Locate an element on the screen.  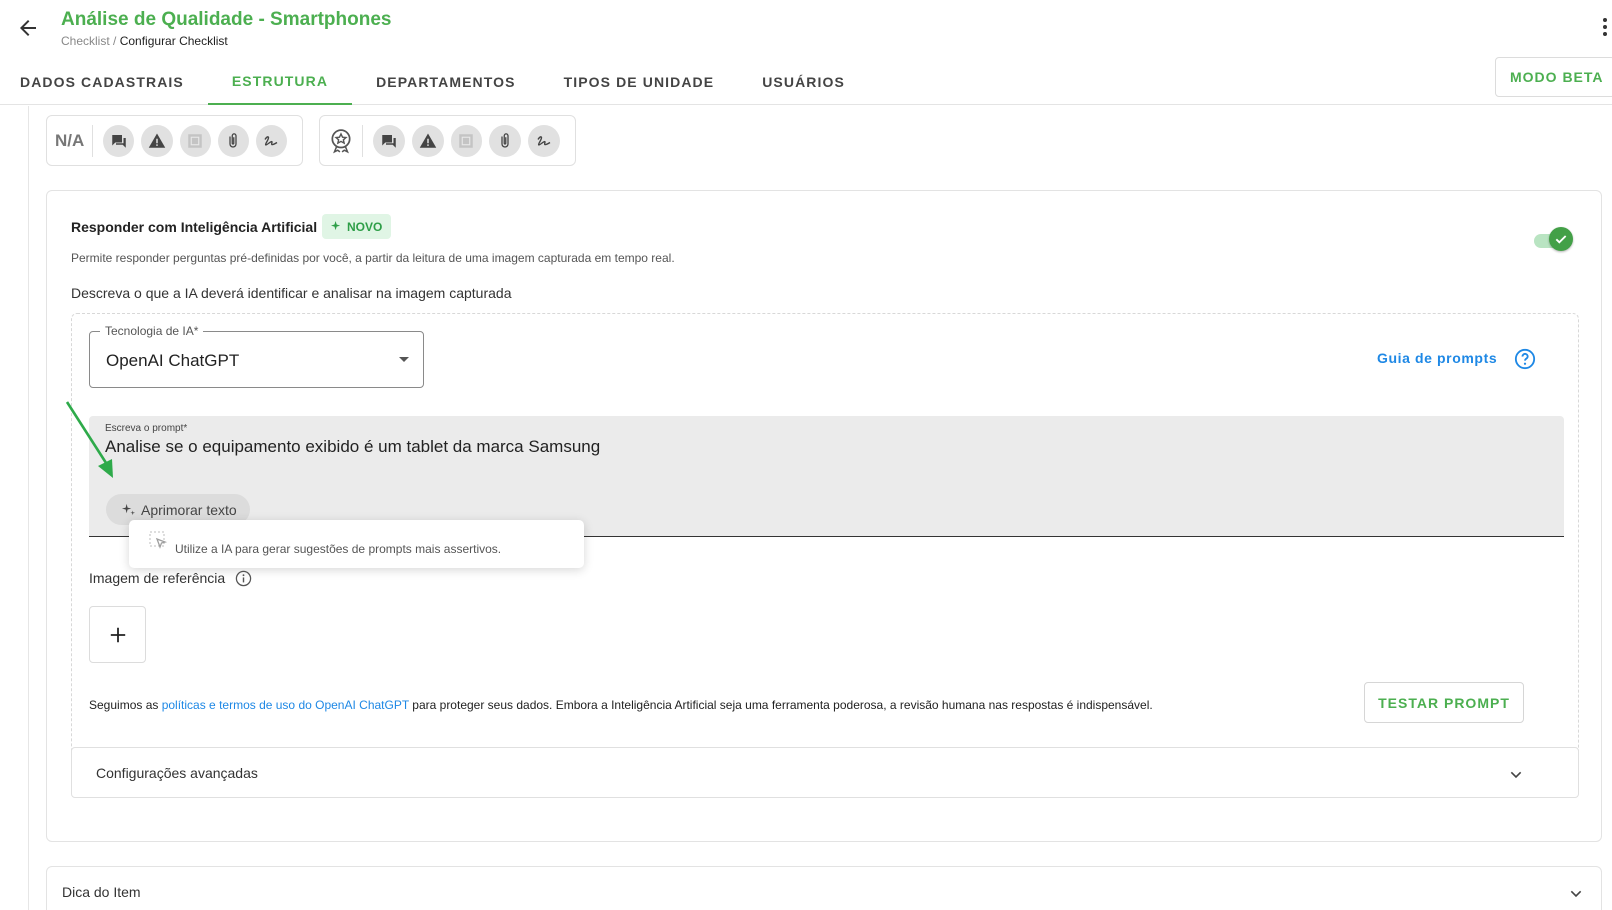
page-title: Análise de Qualidade - Smartphones is located at coordinates (226, 19).